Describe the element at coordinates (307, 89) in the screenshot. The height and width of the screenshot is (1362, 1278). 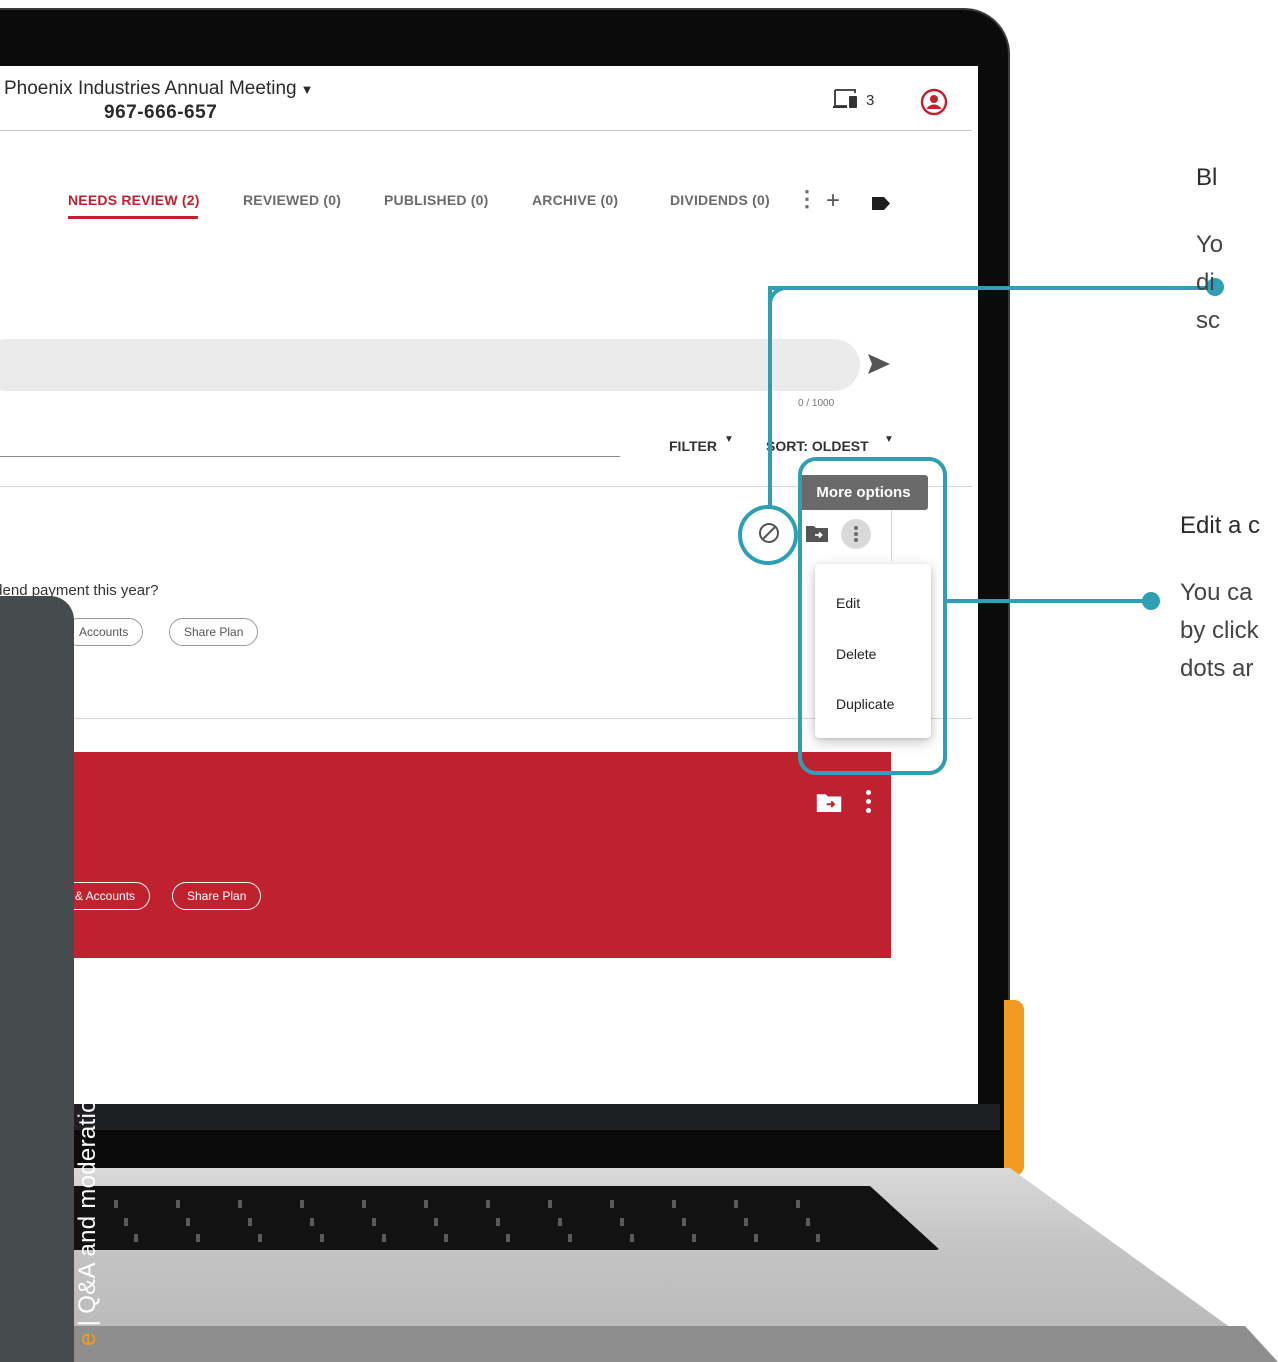
I see `caret-down-icon: ▼` at that location.